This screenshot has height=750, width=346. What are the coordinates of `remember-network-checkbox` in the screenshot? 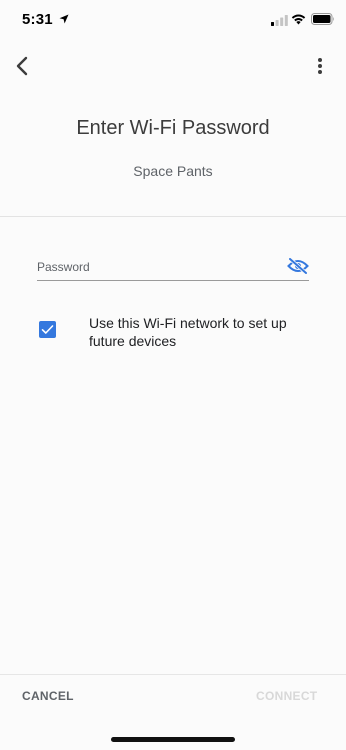 It's located at (47, 329).